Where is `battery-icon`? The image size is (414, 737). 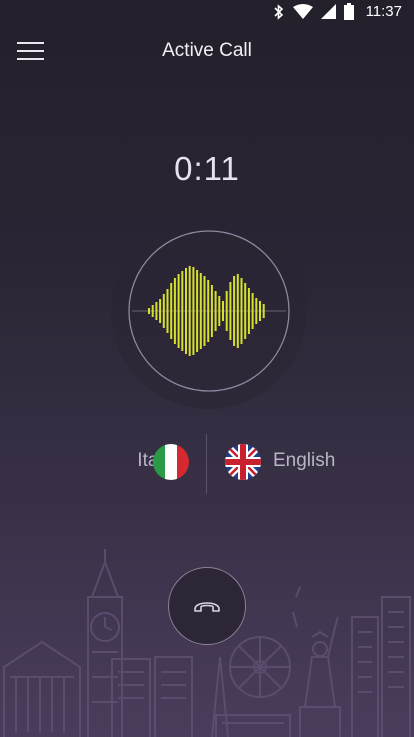
battery-icon is located at coordinates (348, 11).